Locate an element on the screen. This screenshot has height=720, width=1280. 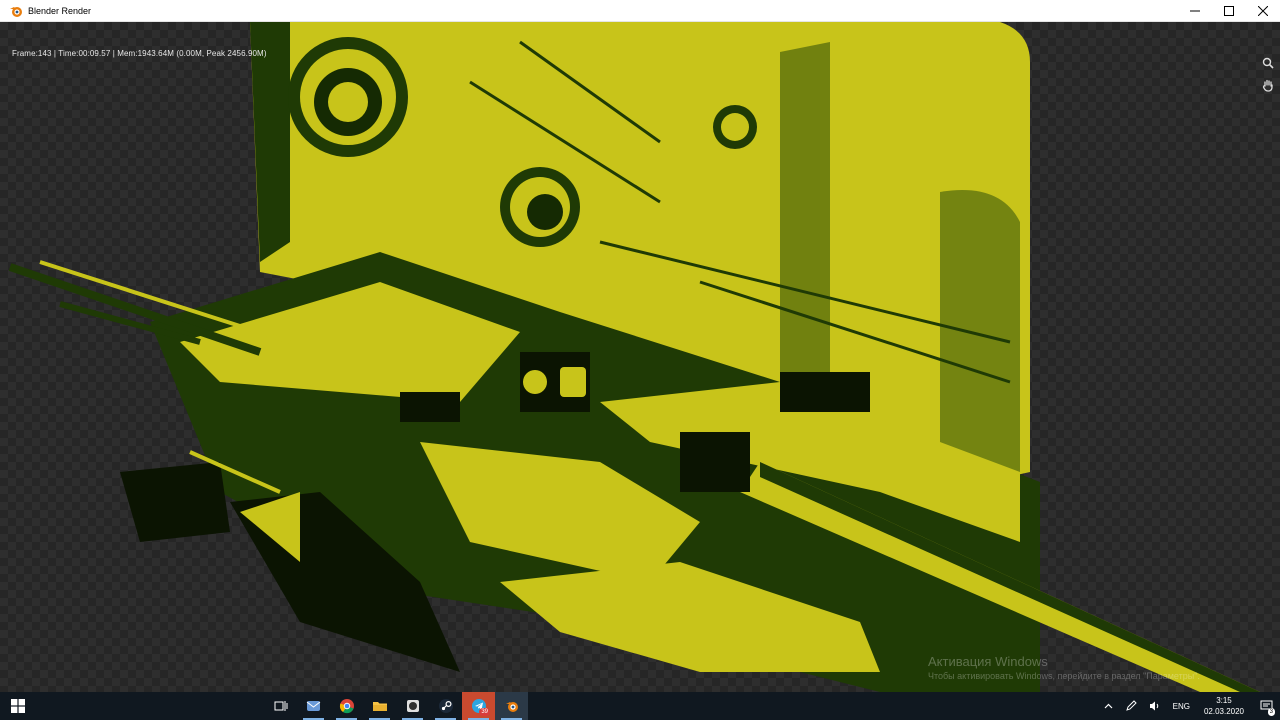
windows-icon is located at coordinates (18, 706).